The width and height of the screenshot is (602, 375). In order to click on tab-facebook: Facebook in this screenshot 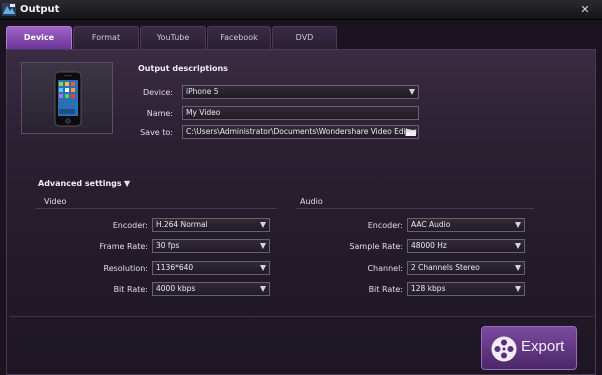, I will do `click(239, 37)`.